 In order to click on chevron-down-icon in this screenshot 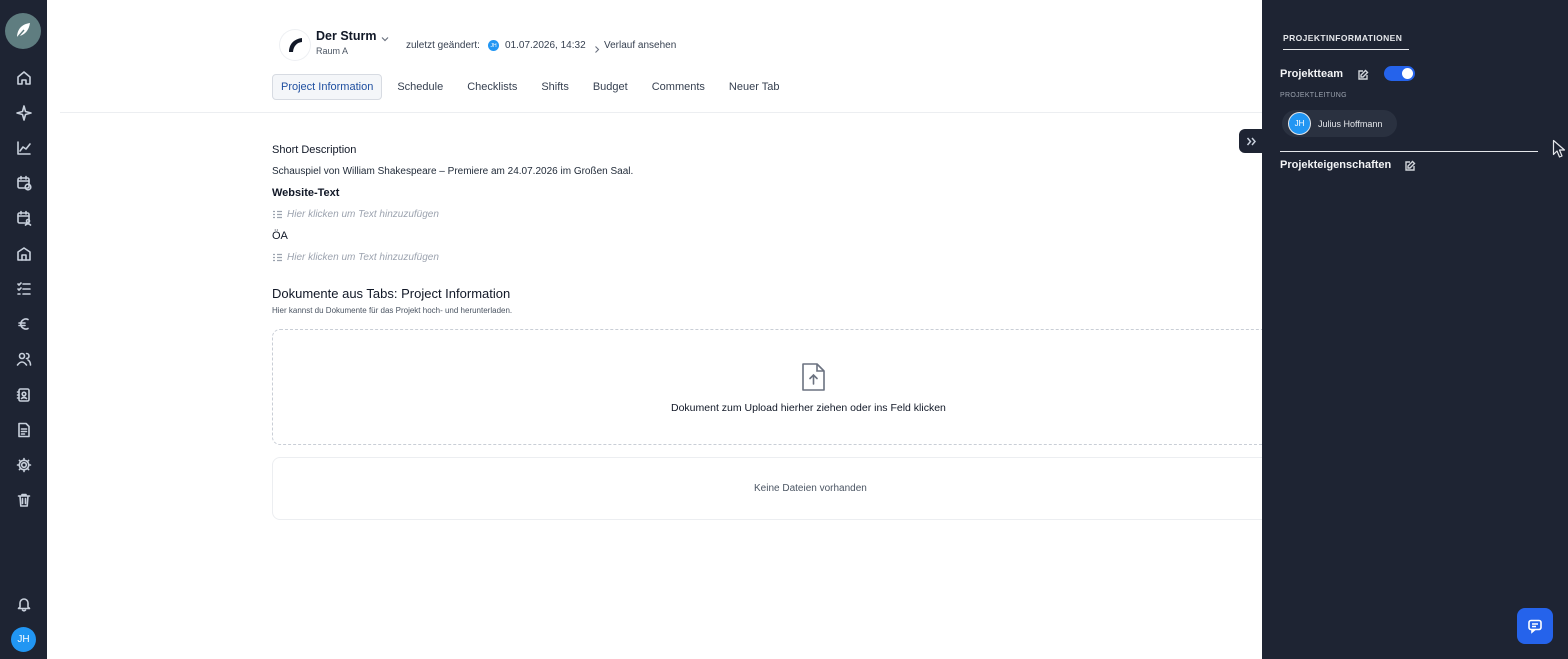, I will do `click(385, 36)`.